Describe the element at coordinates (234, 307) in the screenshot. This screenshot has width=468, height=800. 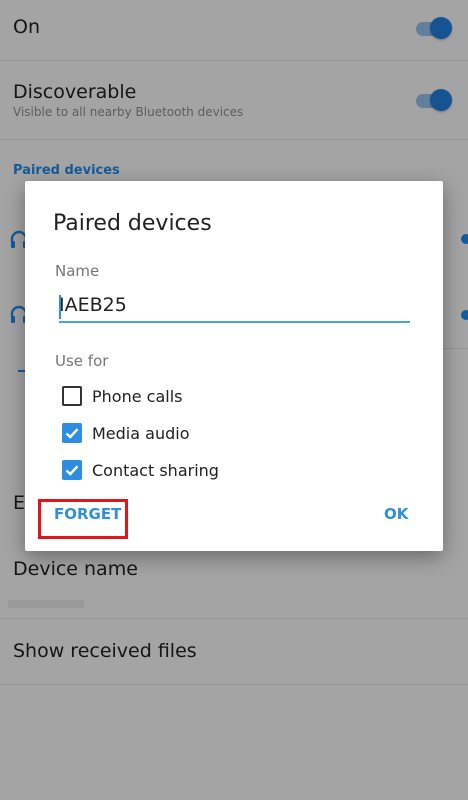
I see `device-name-input` at that location.